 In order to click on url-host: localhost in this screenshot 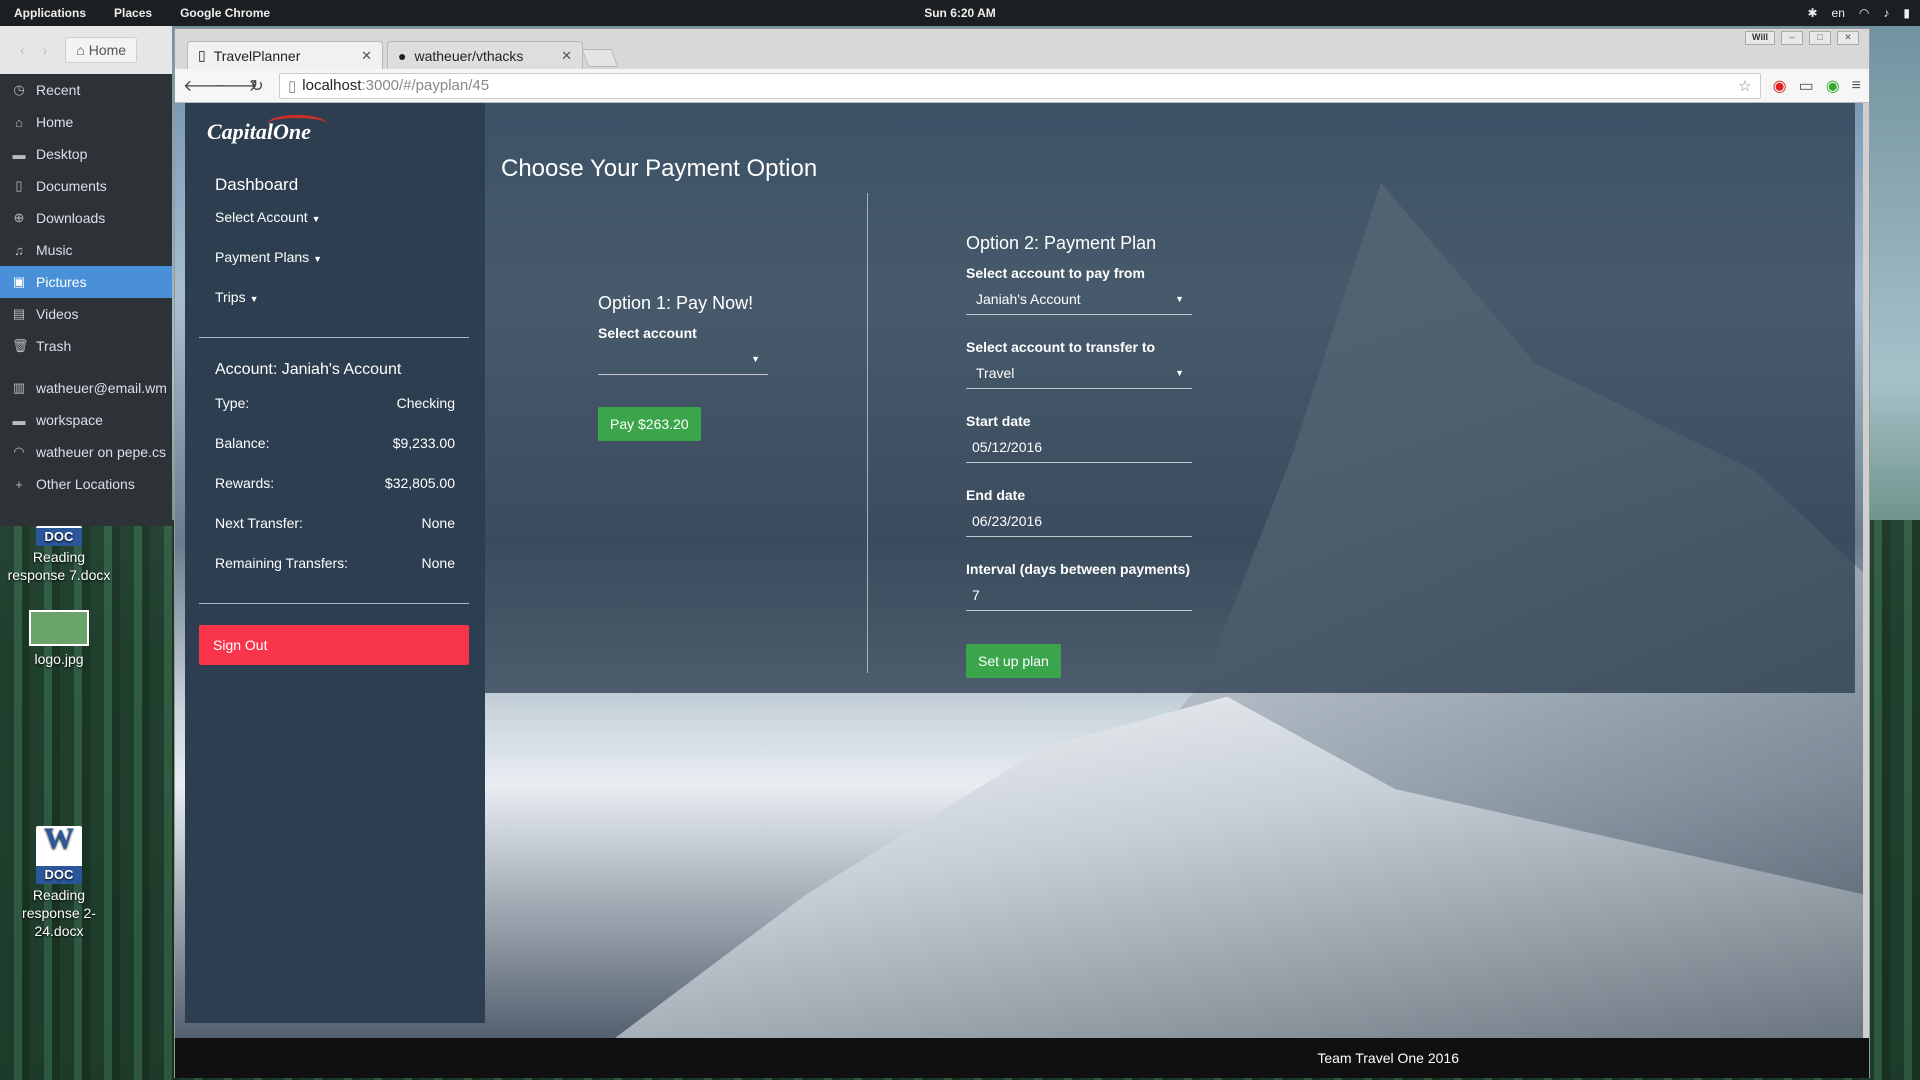, I will do `click(332, 85)`.